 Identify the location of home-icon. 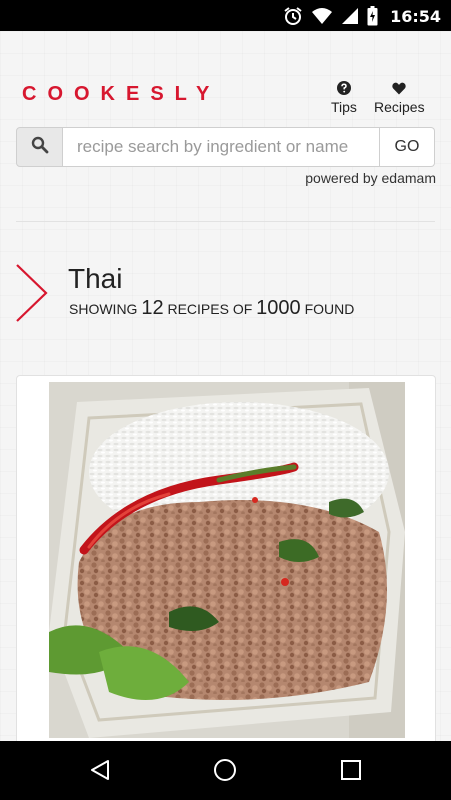
(225, 772).